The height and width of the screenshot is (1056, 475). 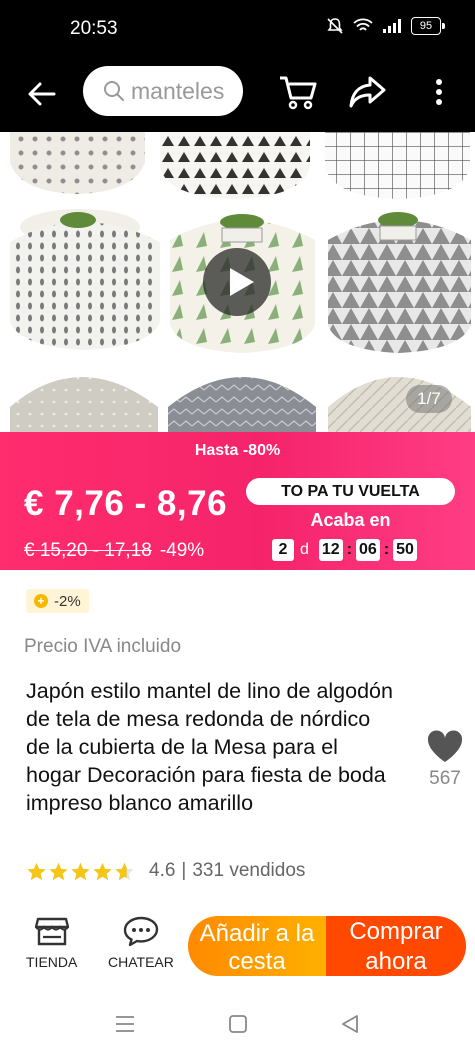 What do you see at coordinates (94, 28) in the screenshot?
I see `status-time: 20:53` at bounding box center [94, 28].